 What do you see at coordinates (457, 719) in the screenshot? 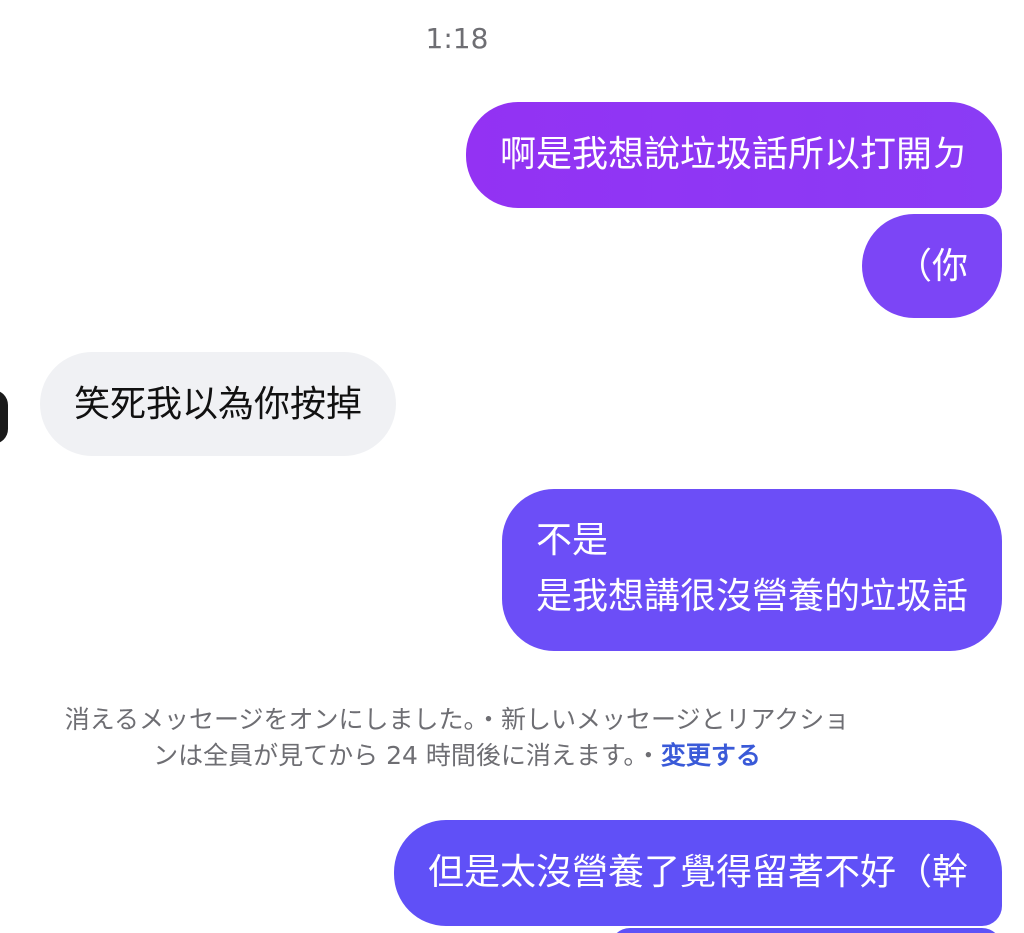
I see `notice-text-line-1: 消えるメッセージをオンにしました。・新しいメッセージとリアクショ` at bounding box center [457, 719].